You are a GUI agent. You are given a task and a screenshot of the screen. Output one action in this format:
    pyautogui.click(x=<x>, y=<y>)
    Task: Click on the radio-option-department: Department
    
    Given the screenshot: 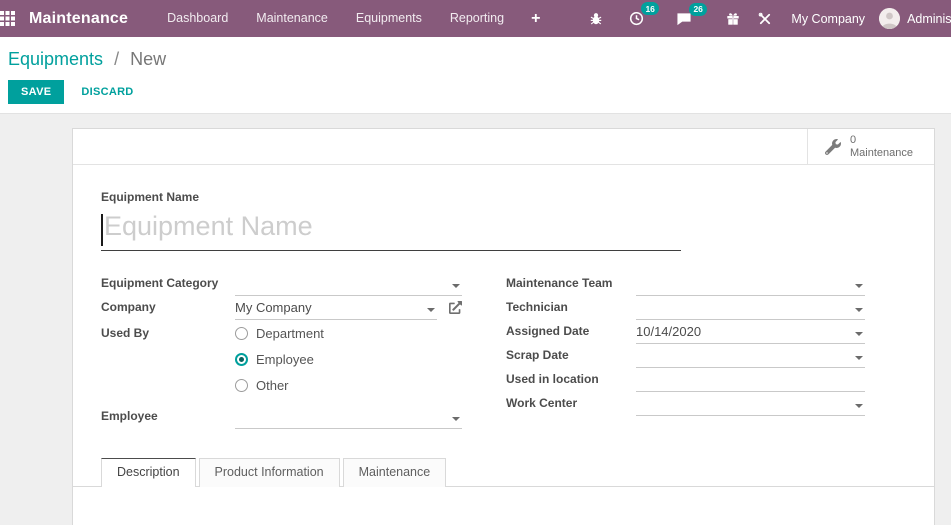 What is the action you would take?
    pyautogui.click(x=279, y=333)
    